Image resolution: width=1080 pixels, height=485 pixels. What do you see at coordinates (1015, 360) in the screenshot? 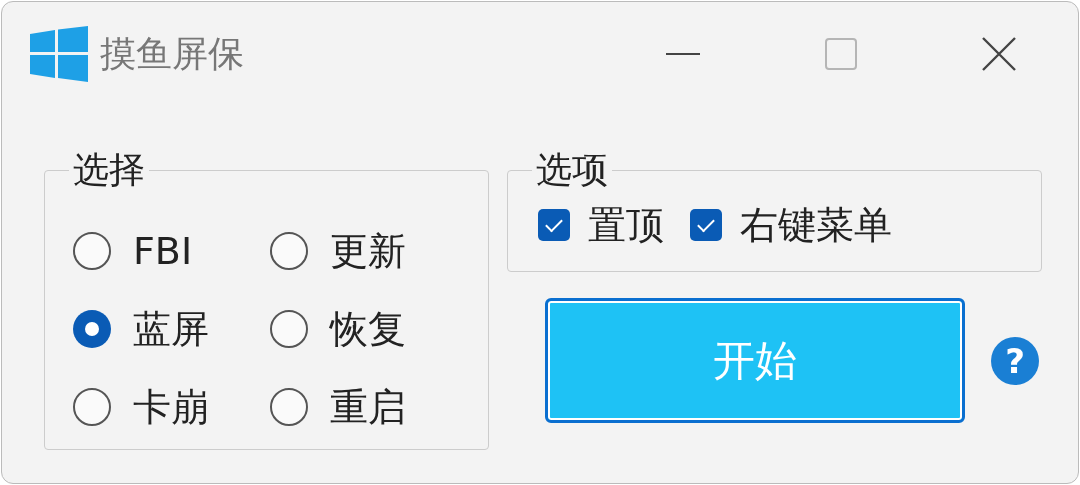
I see `help-button: ?` at bounding box center [1015, 360].